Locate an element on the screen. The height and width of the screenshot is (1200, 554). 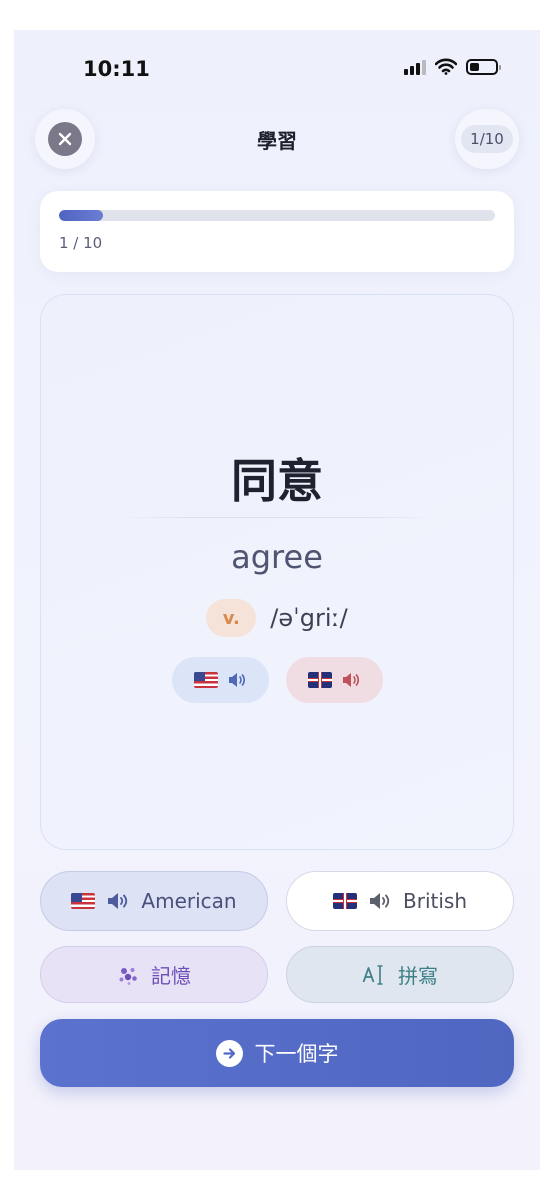
spelling-button: 拼寫 is located at coordinates (400, 974).